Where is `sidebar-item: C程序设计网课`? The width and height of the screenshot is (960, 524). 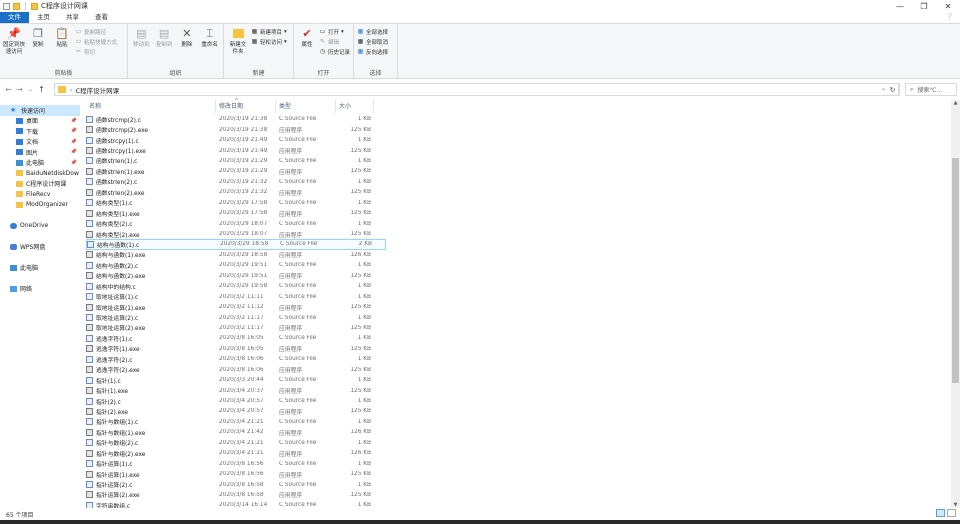
sidebar-item: C程序设计网课 is located at coordinates (40, 184).